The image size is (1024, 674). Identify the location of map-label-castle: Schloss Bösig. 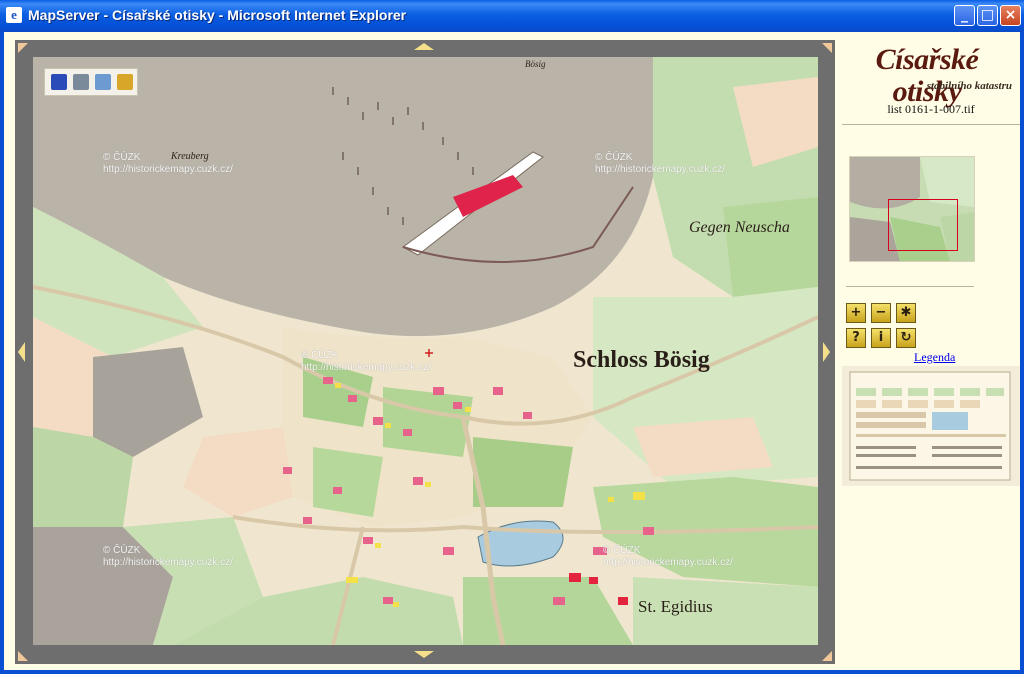
(641, 360).